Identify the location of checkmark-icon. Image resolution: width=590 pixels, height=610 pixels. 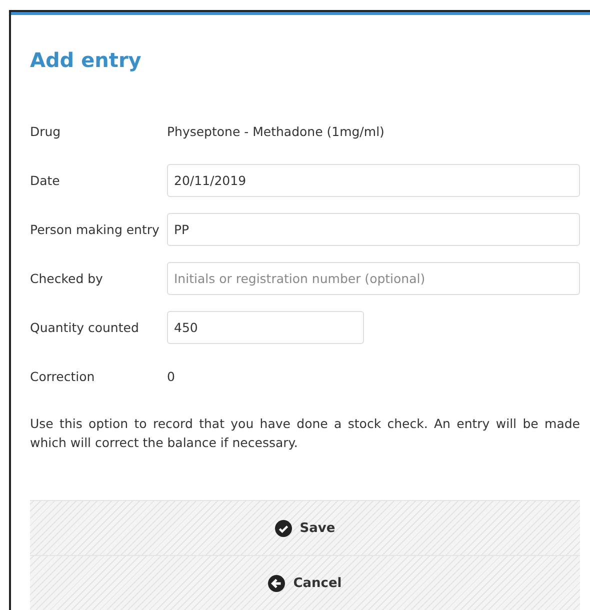
(283, 528).